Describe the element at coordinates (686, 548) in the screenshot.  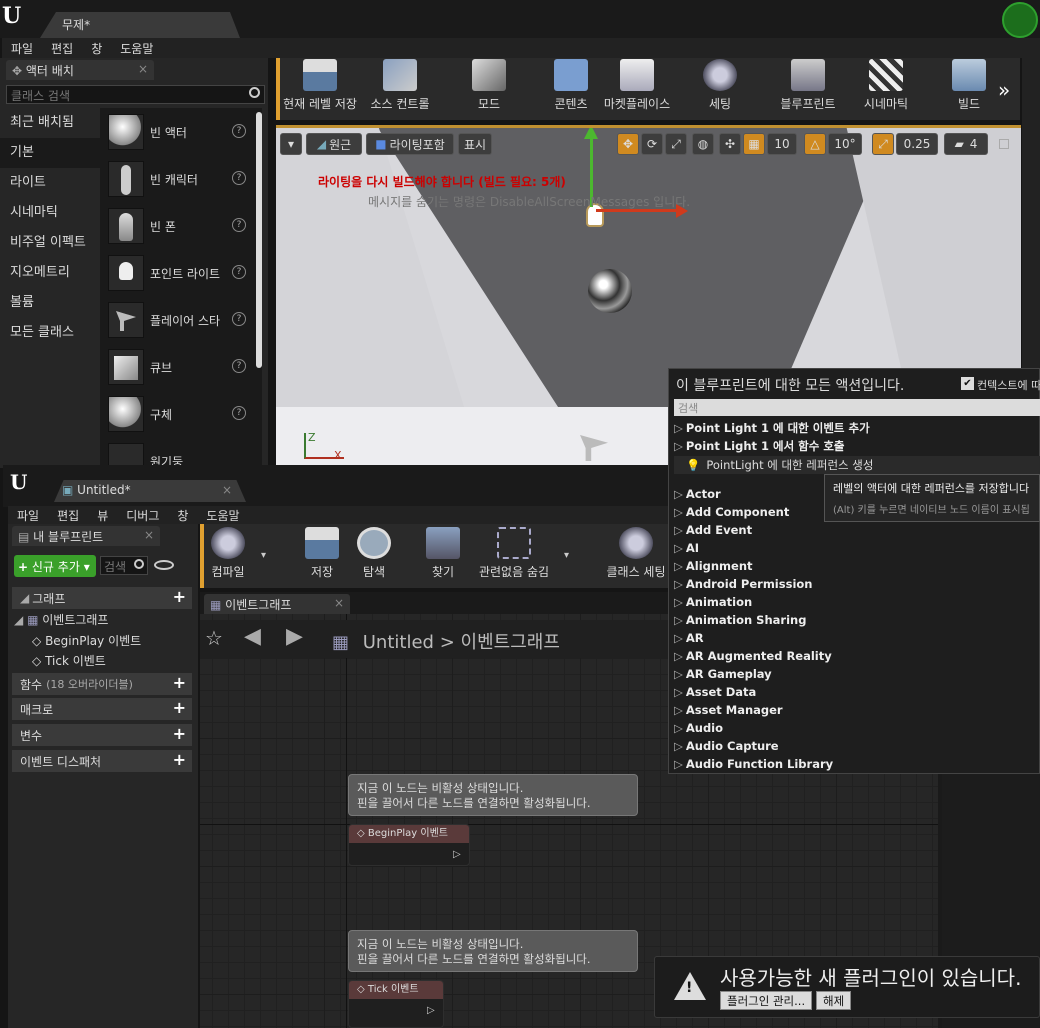
I see `action-item: ▷ AI` at that location.